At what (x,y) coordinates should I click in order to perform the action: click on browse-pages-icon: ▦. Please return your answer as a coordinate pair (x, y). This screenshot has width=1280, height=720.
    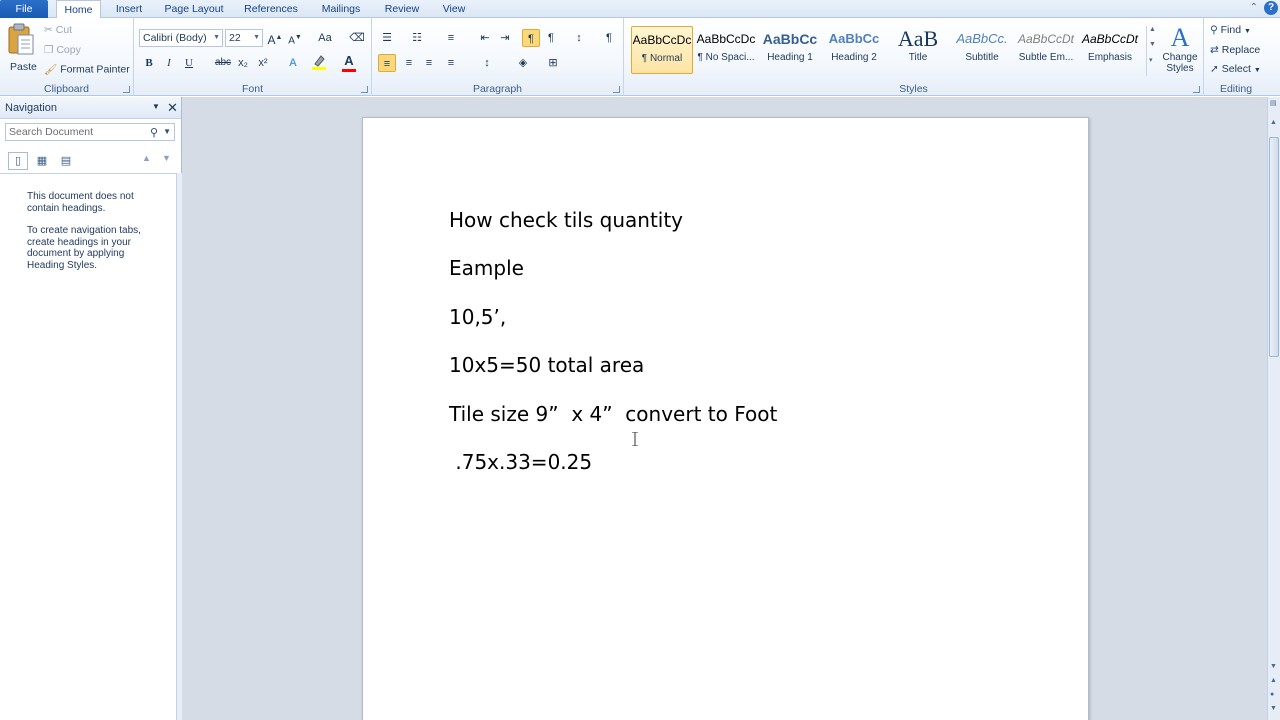
    Looking at the image, I should click on (42, 161).